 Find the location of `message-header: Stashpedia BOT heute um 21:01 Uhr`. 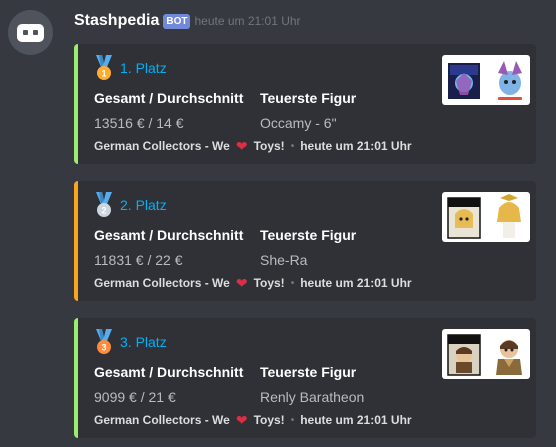

message-header: Stashpedia BOT heute um 21:01 Uhr is located at coordinates (187, 21).